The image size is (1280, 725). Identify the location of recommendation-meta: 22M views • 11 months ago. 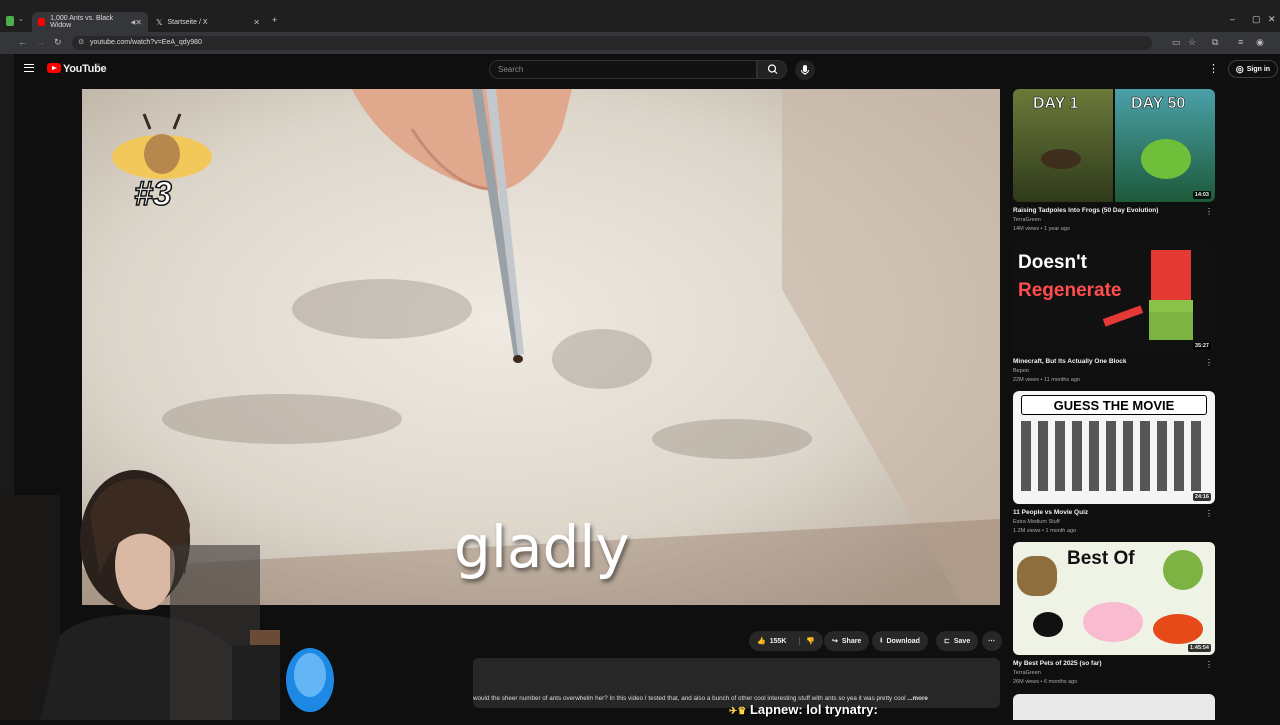
(1046, 380).